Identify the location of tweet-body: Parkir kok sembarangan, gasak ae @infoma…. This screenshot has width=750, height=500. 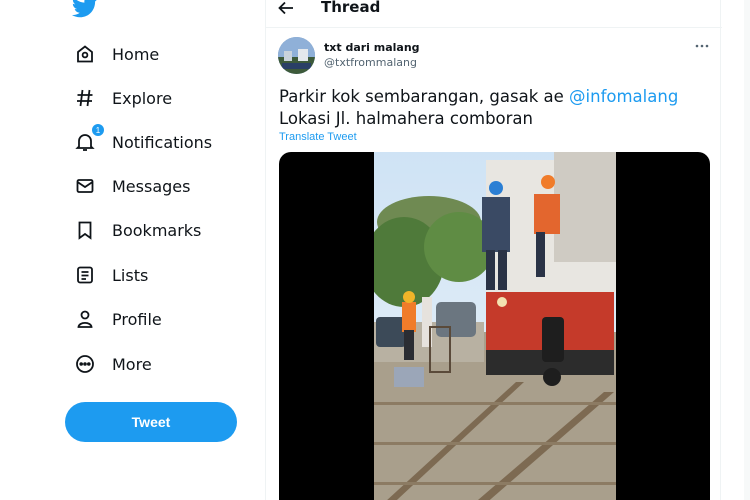
(489, 108).